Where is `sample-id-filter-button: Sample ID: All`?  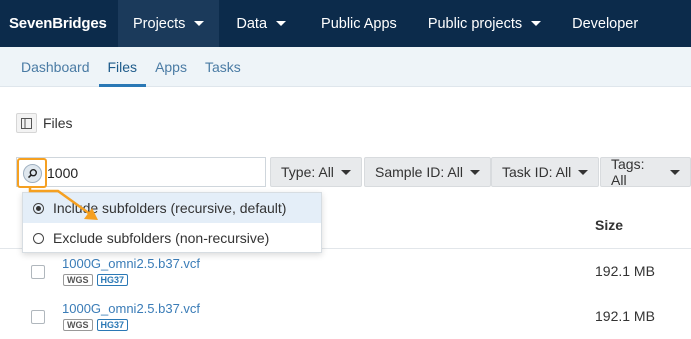 sample-id-filter-button: Sample ID: All is located at coordinates (427, 172).